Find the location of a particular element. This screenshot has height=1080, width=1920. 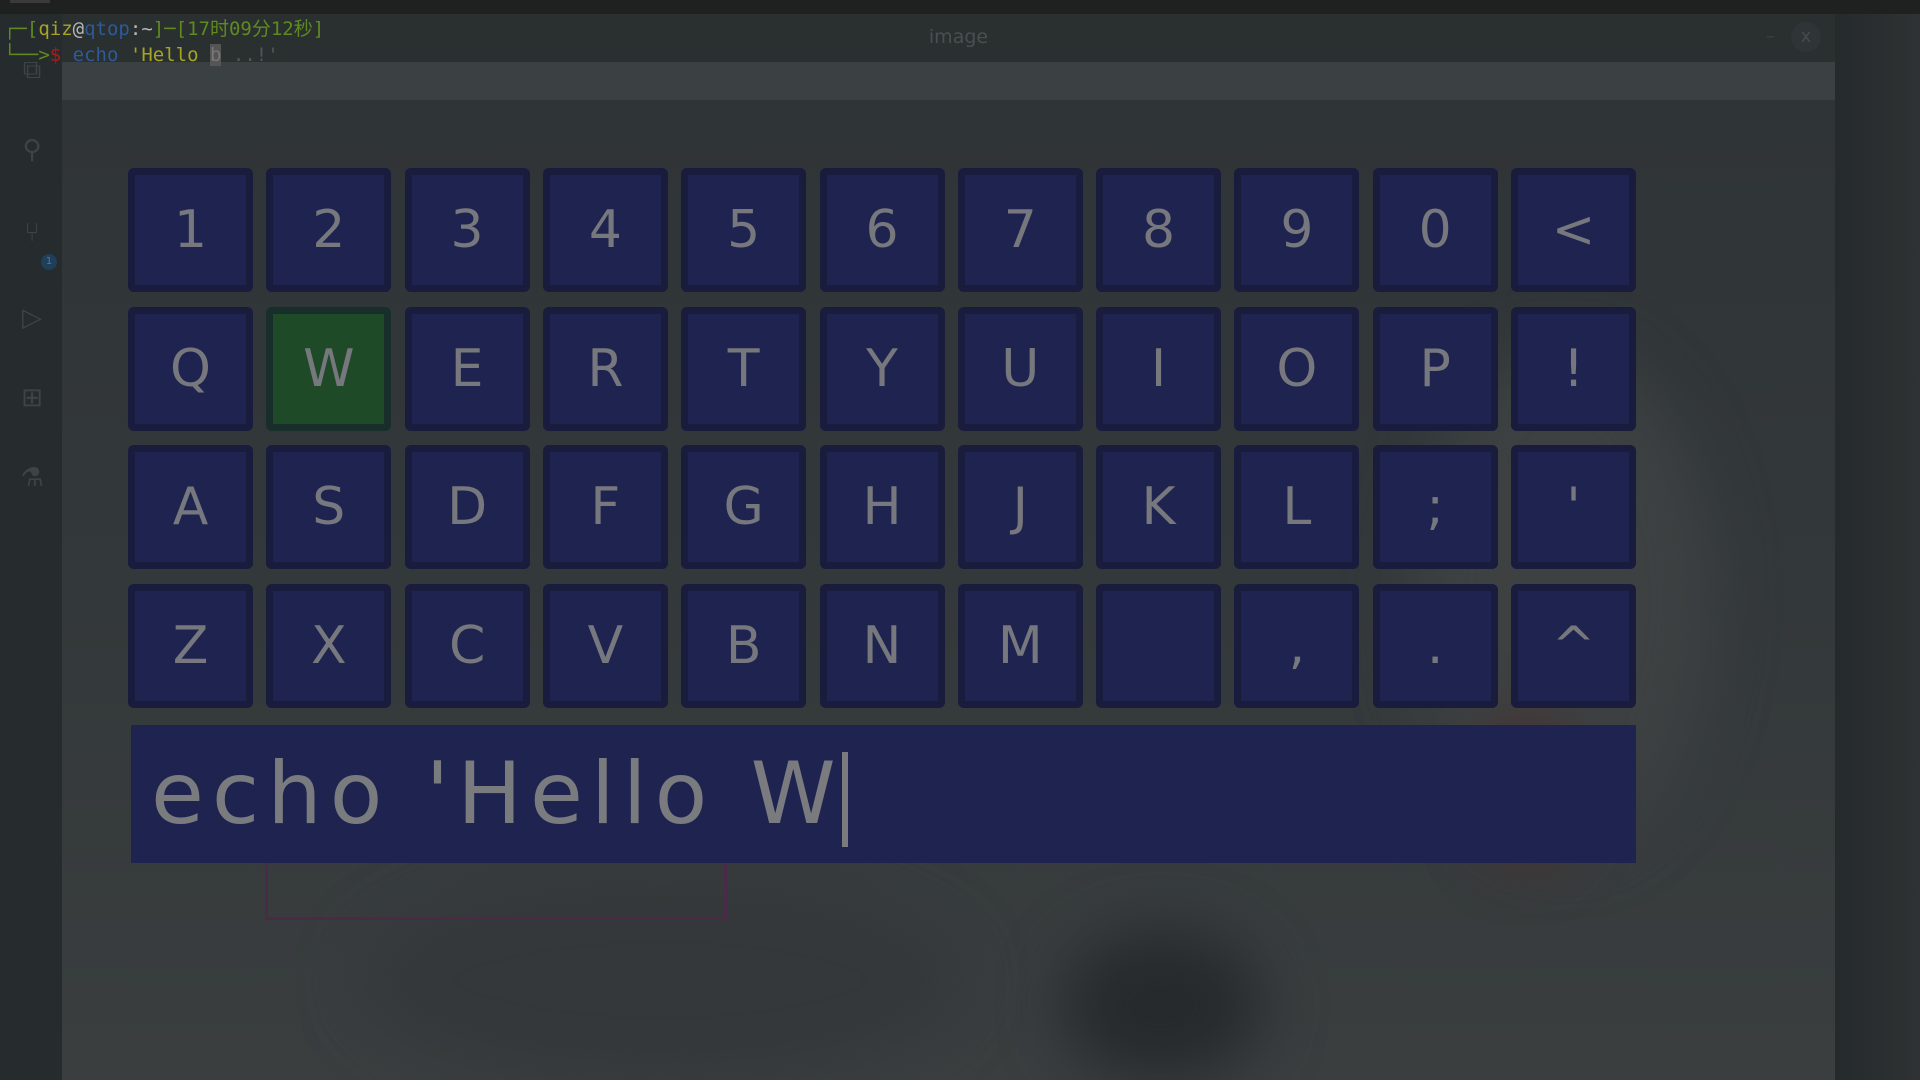

term-time: 17时09分12秒 is located at coordinates (250, 29).